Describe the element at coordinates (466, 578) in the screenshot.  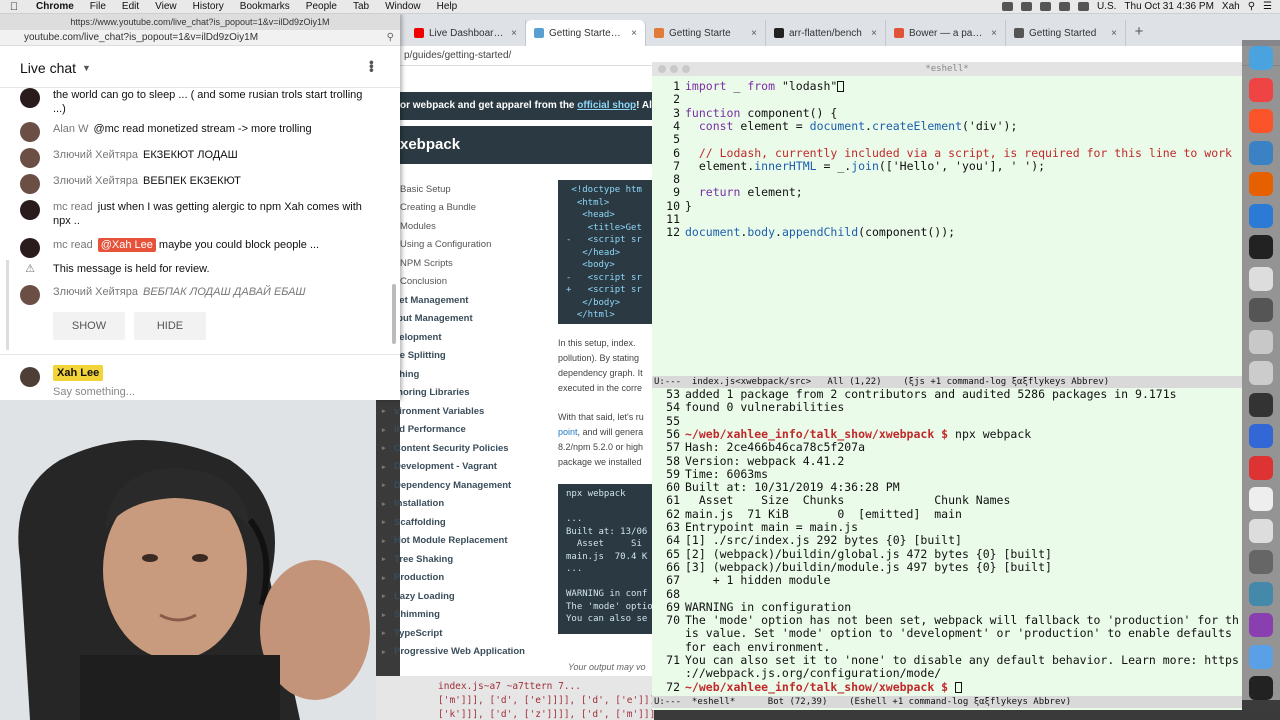
I see `sidebar-nav-item: ▸ Production` at that location.